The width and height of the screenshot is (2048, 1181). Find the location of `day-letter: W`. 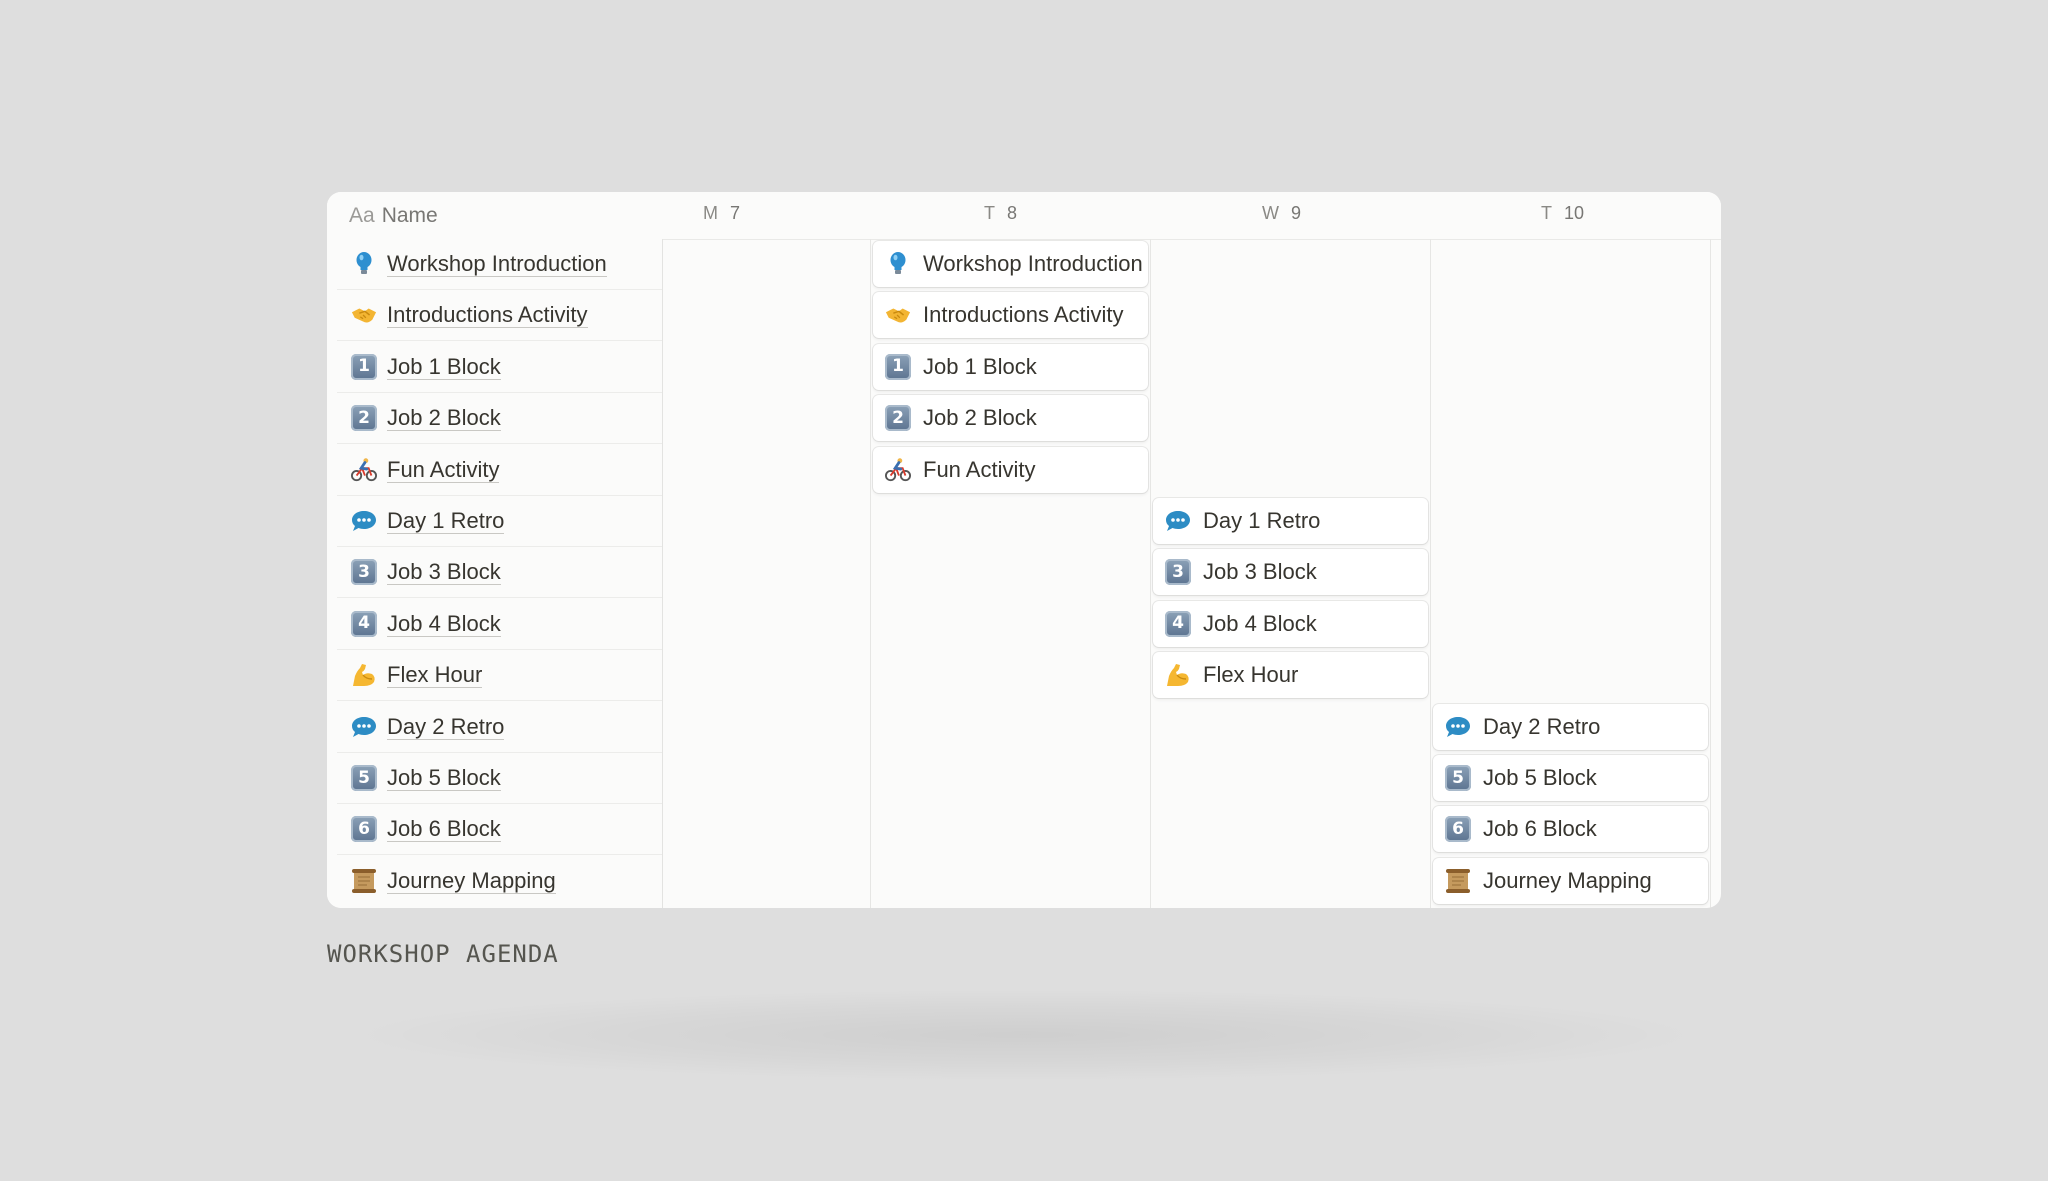

day-letter: W is located at coordinates (1270, 213).